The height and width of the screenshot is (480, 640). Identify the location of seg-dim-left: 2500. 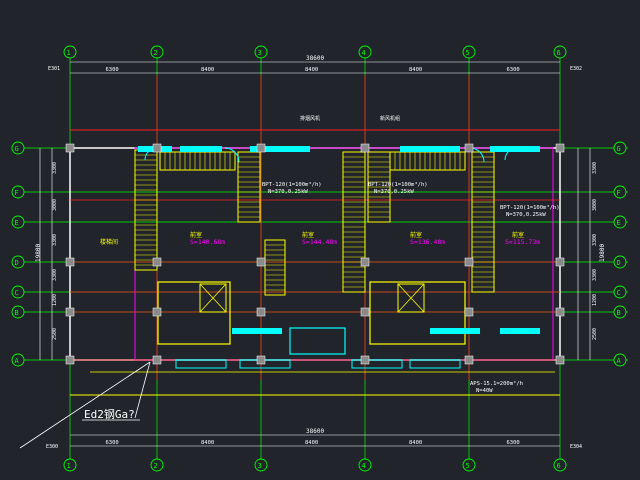
(55, 334).